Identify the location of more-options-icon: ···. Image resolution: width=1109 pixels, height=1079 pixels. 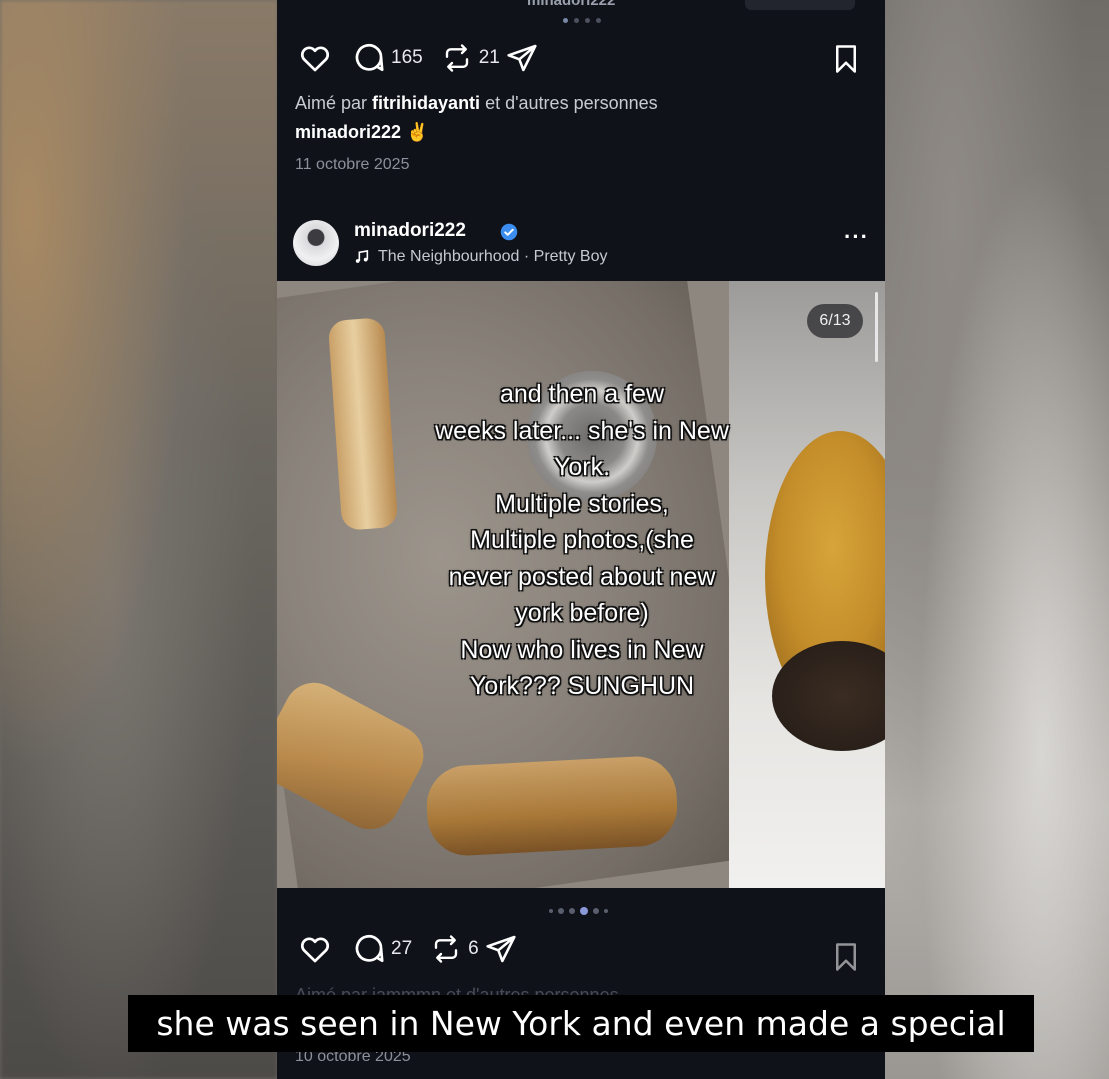
(856, 237).